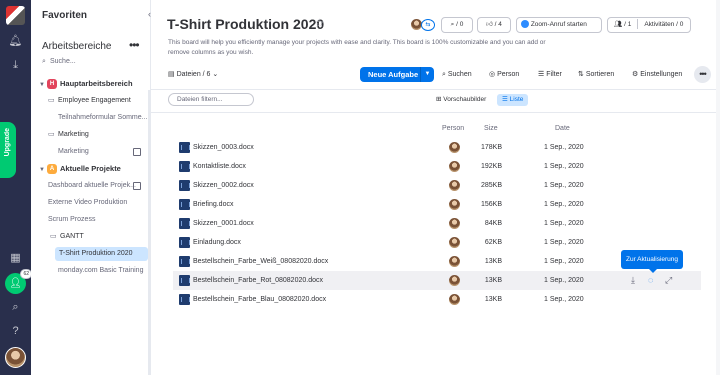 This screenshot has height=375, width=720. Describe the element at coordinates (652, 261) in the screenshot. I see `update-tooltip: Zur Aktualisierung` at that location.